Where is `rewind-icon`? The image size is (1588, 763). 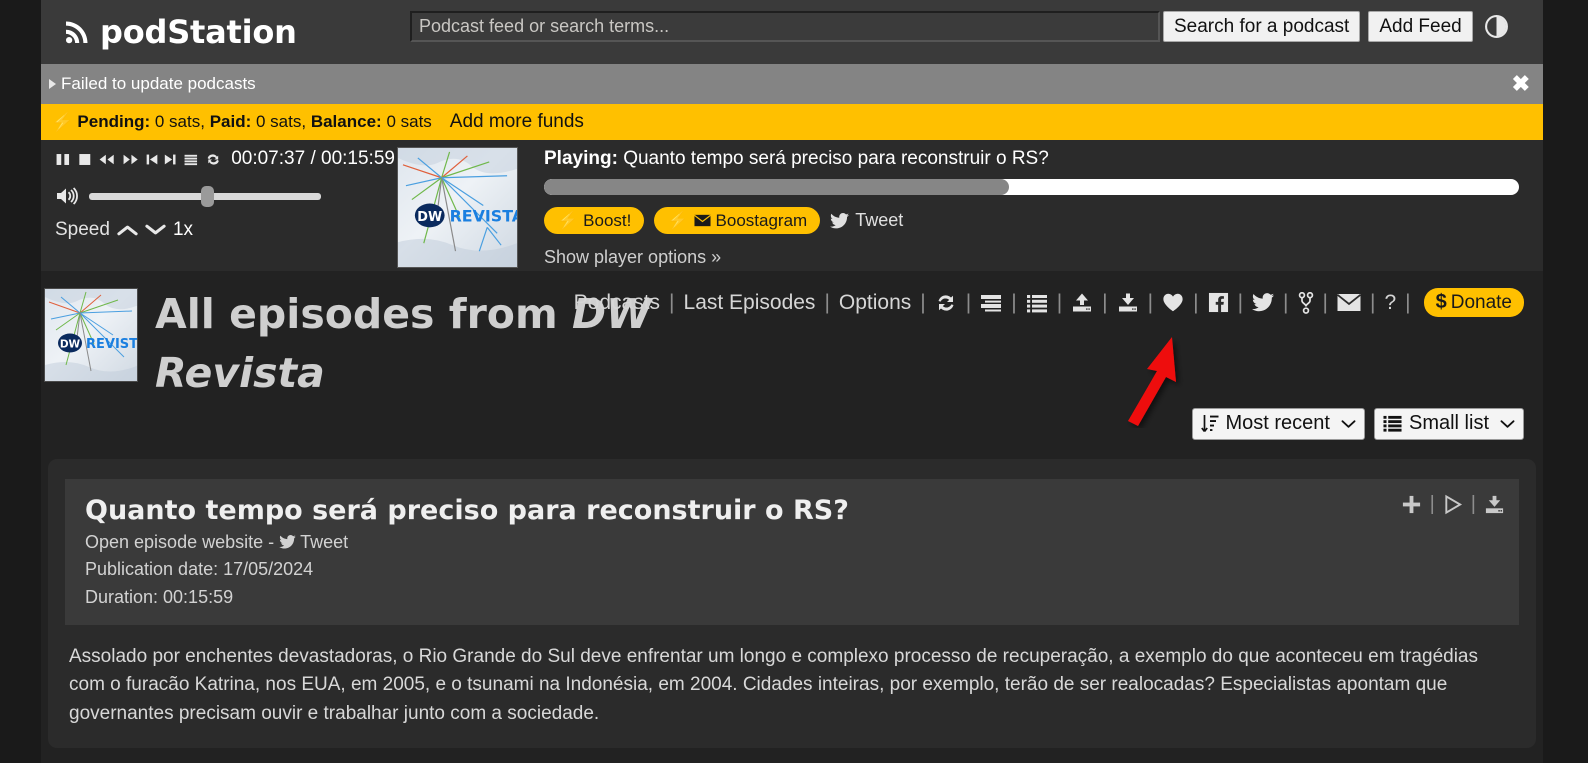
rewind-icon is located at coordinates (106, 159).